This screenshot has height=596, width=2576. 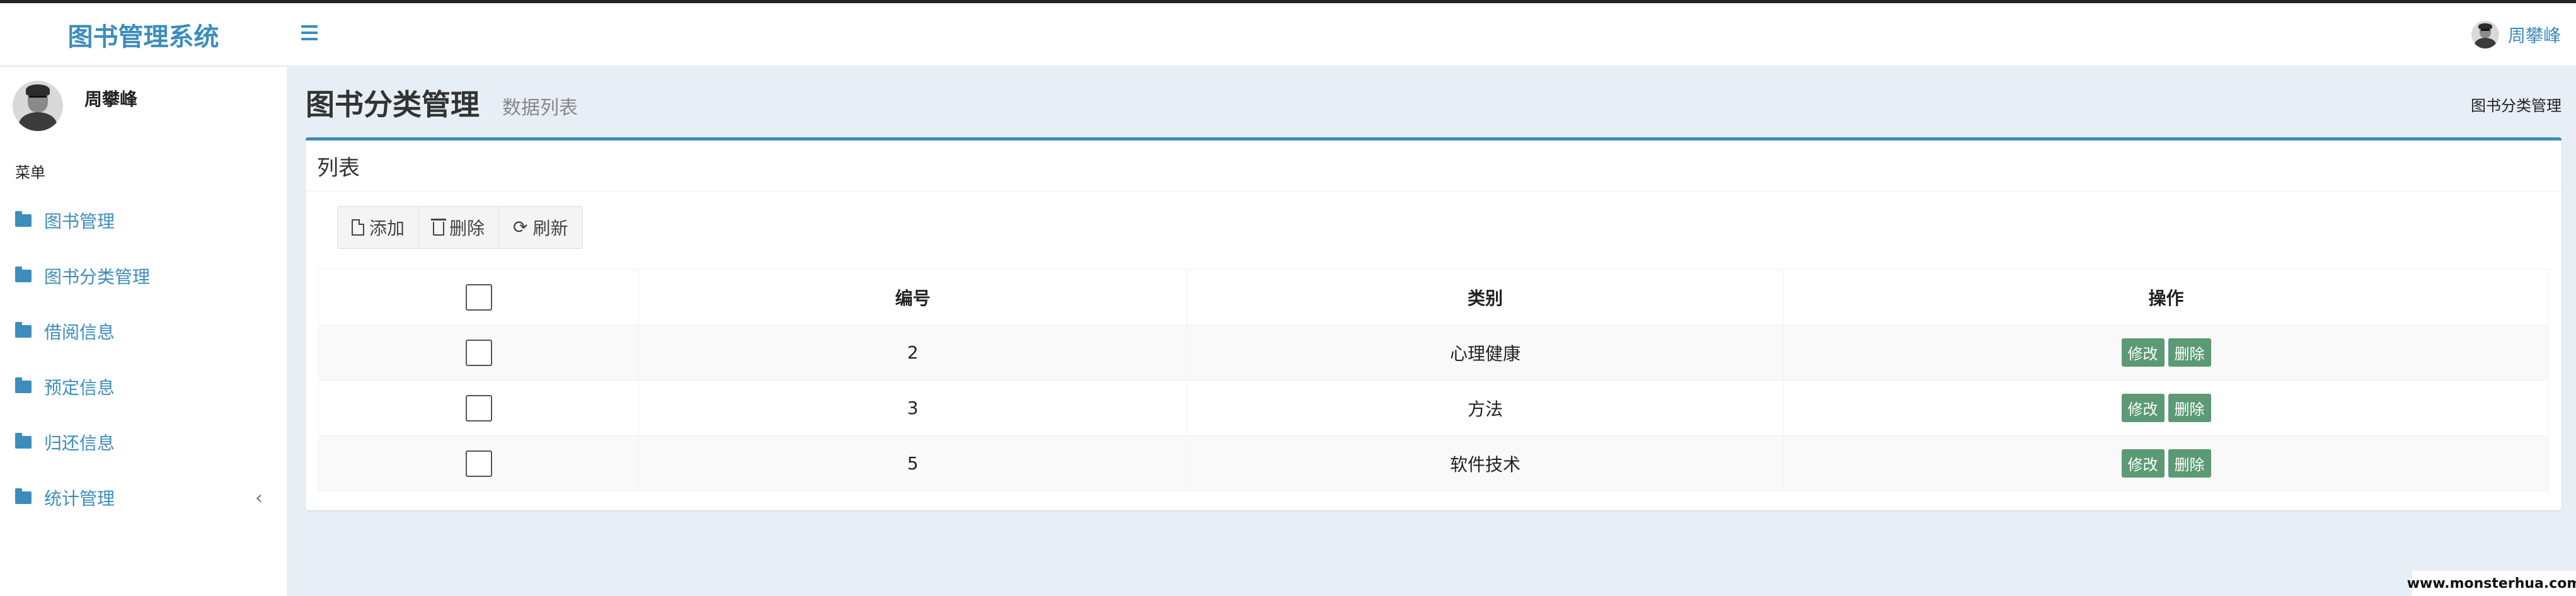 I want to click on sidebar-item-label: 统计管理, so click(x=79, y=499).